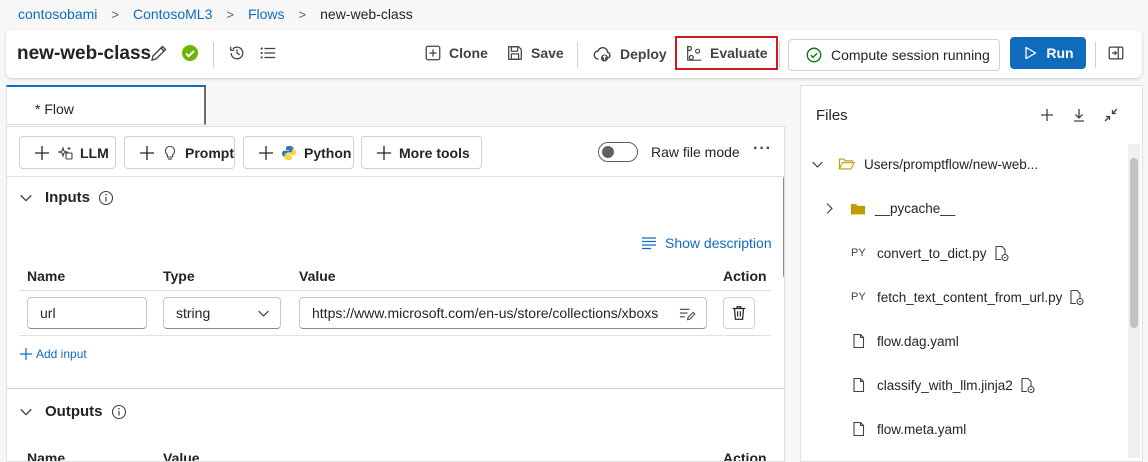  Describe the element at coordinates (468, 53) in the screenshot. I see `clone-label: Clone` at that location.